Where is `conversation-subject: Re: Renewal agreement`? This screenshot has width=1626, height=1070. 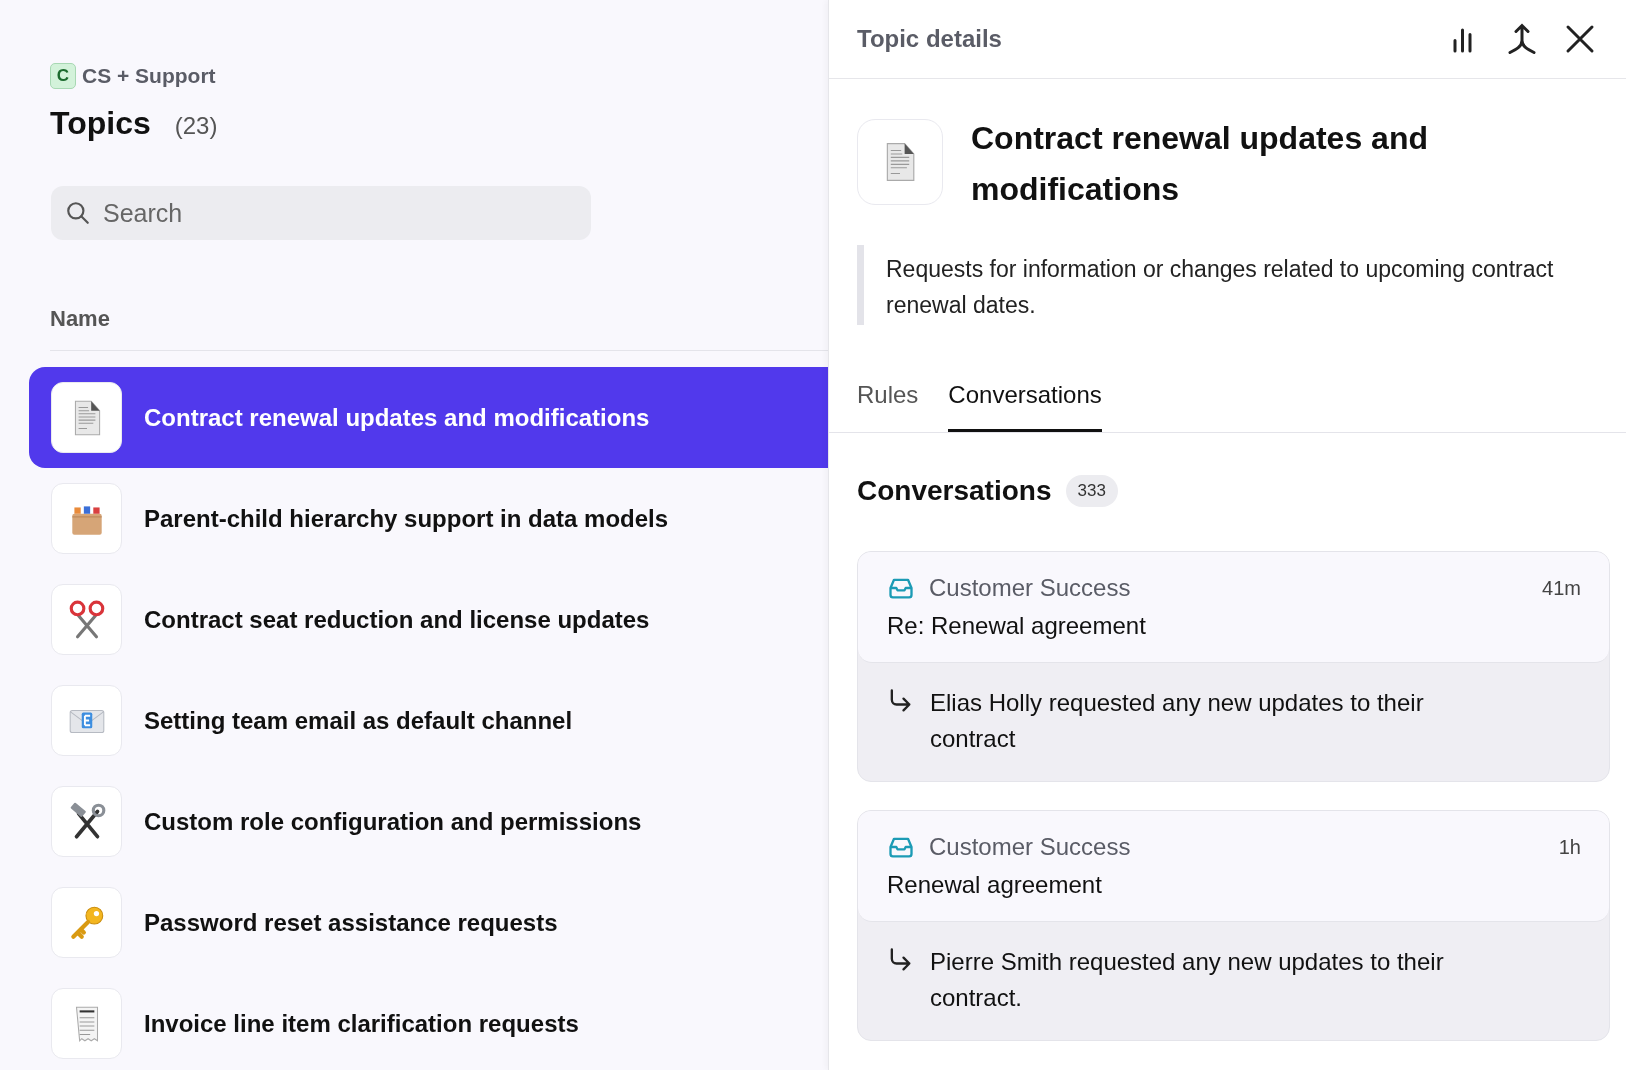 conversation-subject: Re: Renewal agreement is located at coordinates (1017, 626).